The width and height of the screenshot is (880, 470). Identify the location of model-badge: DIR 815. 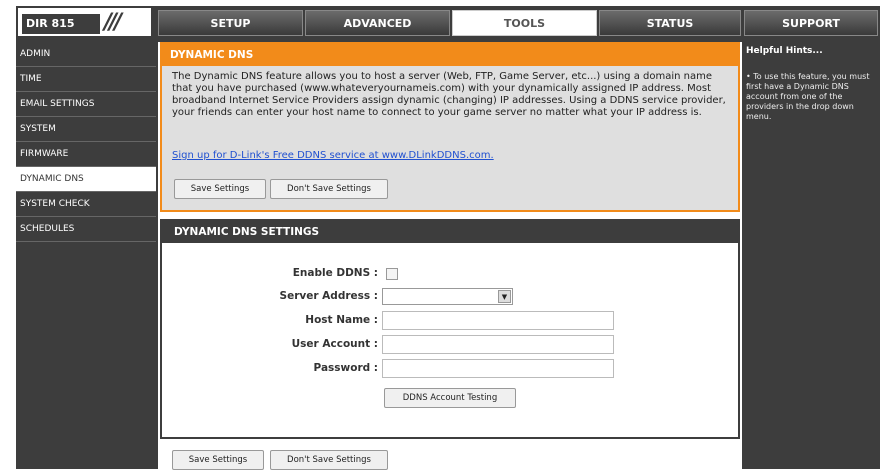
(61, 24).